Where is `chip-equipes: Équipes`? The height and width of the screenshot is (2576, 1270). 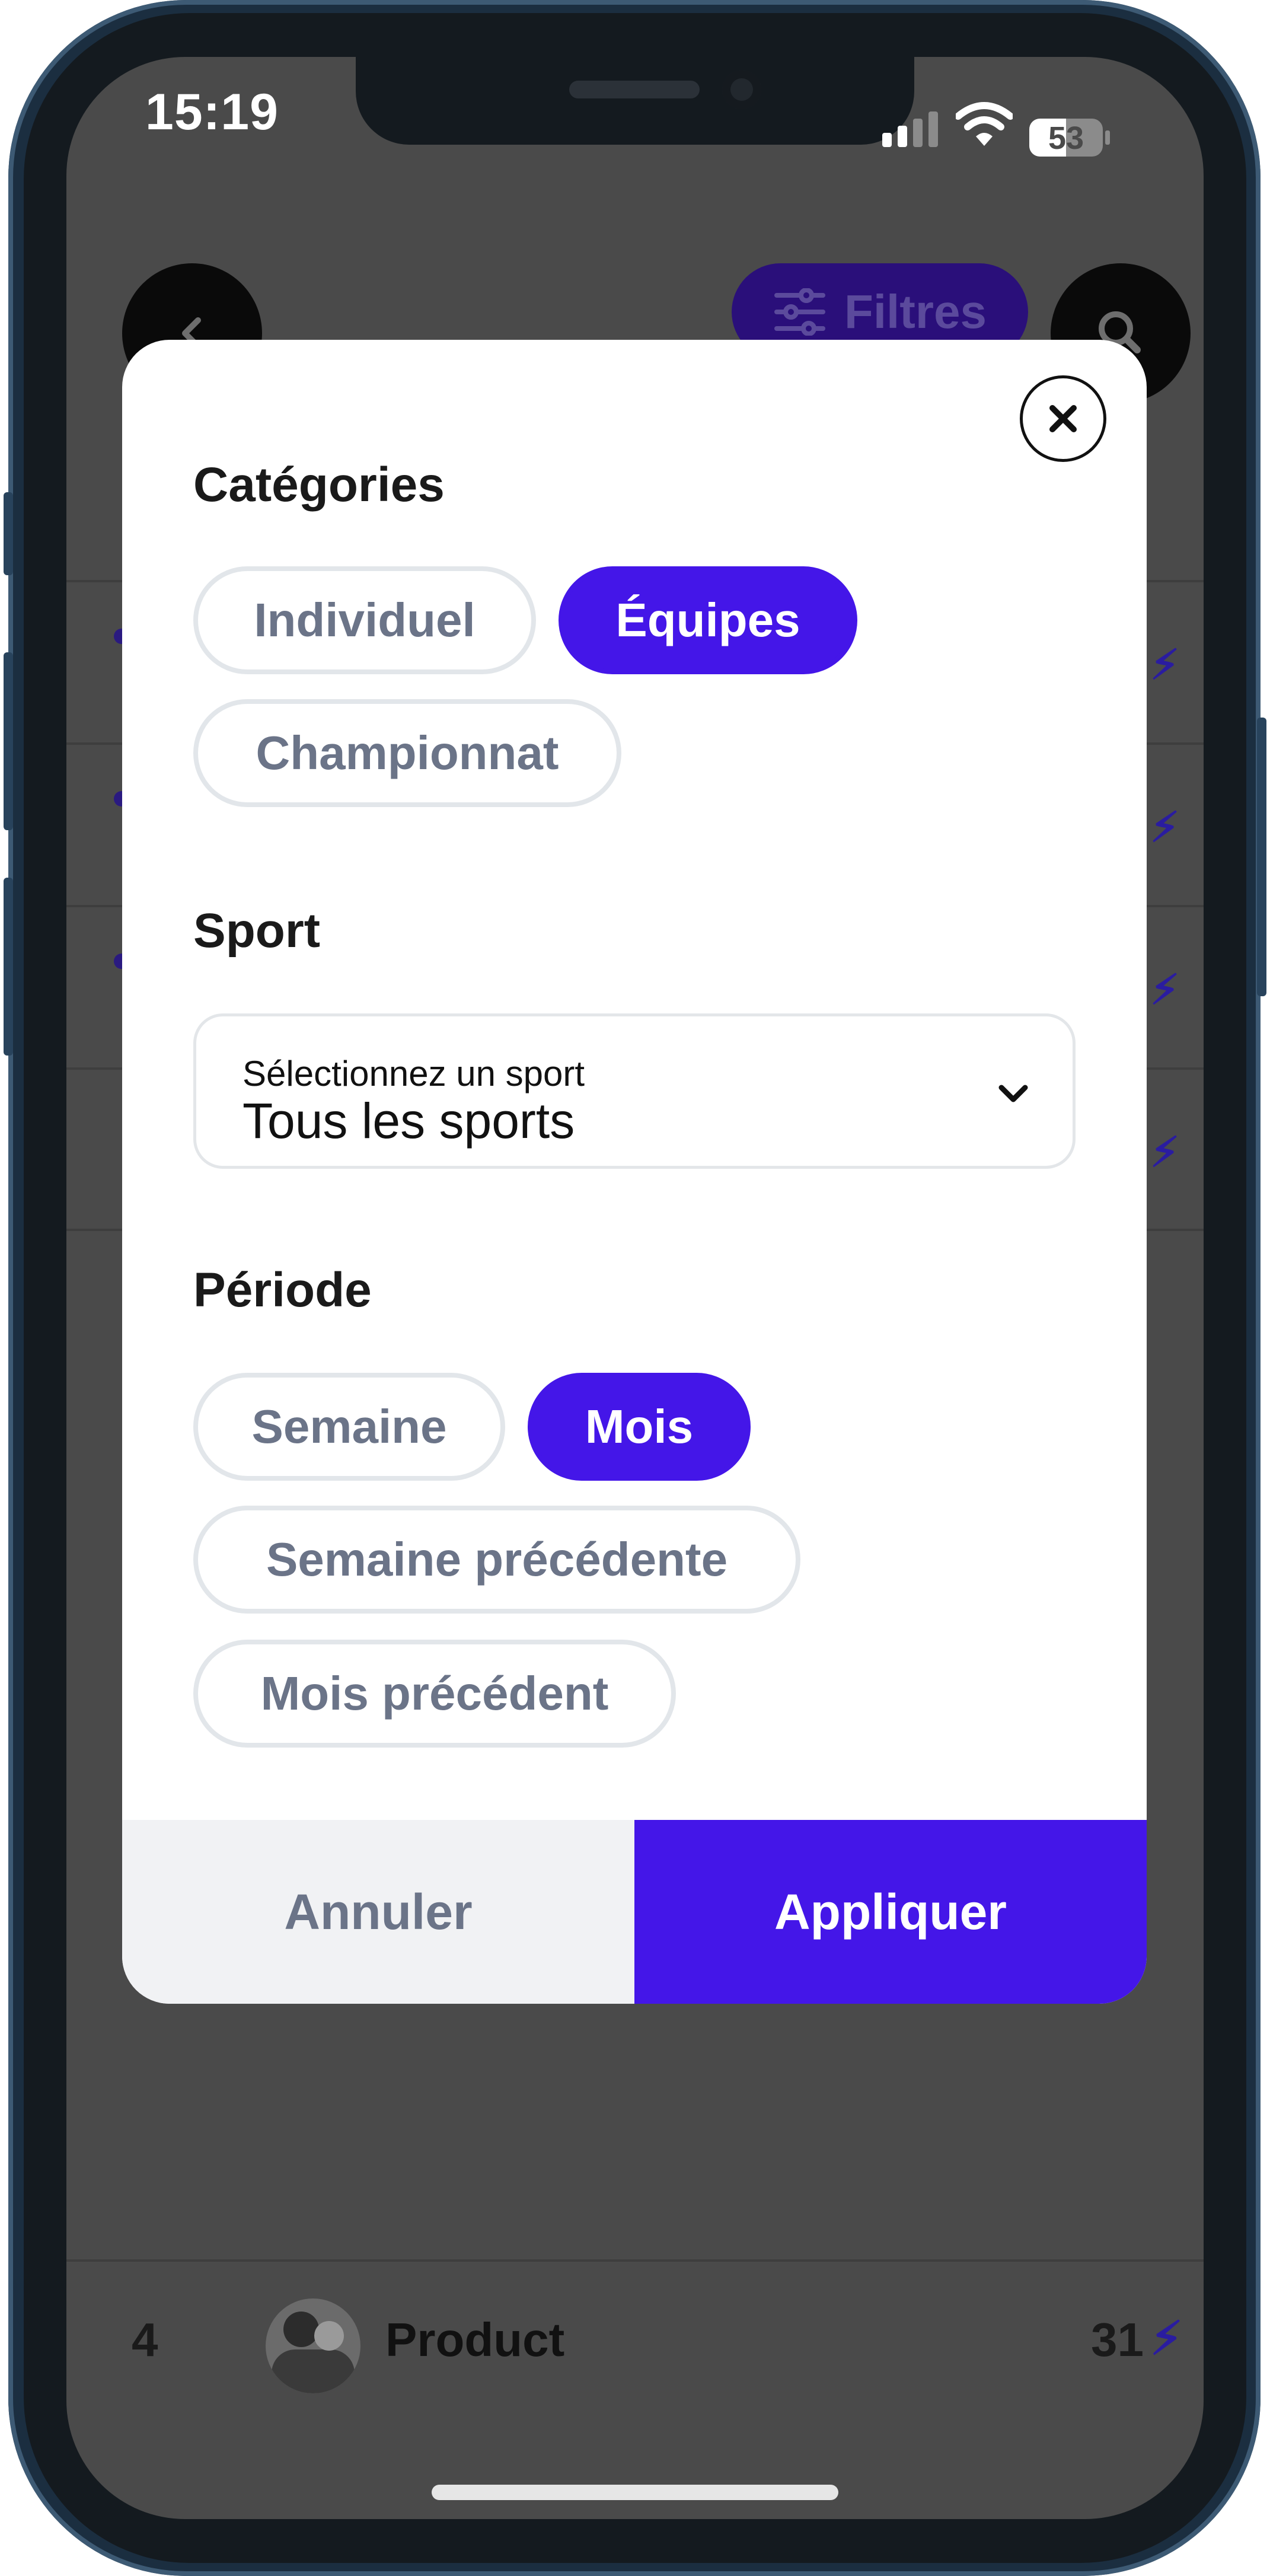 chip-equipes: Équipes is located at coordinates (708, 620).